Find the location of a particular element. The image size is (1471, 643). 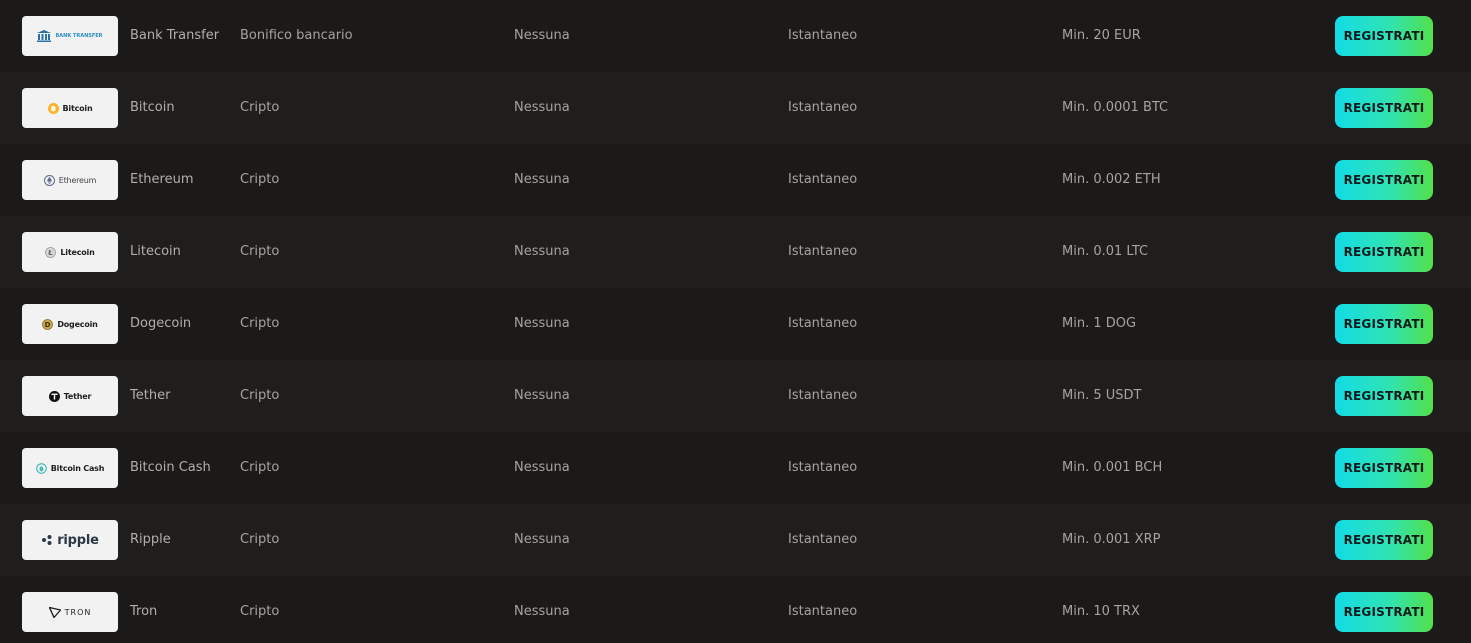

logo-label: Bitcoin is located at coordinates (77, 108).